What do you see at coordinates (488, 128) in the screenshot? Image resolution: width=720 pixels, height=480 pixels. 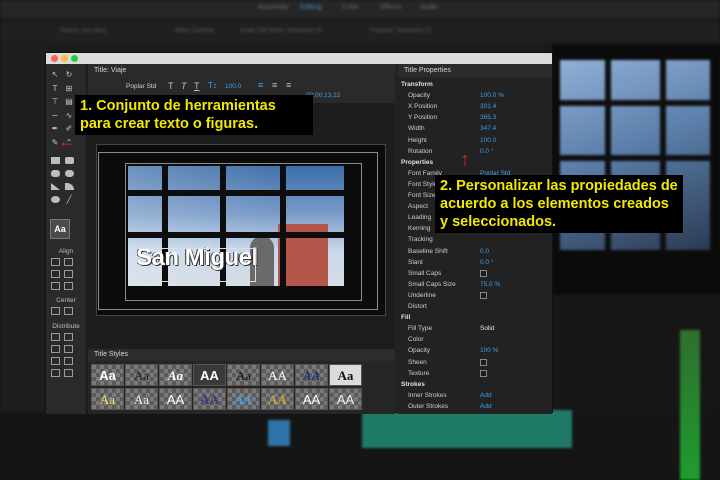 I see `property-value: 347.4` at bounding box center [488, 128].